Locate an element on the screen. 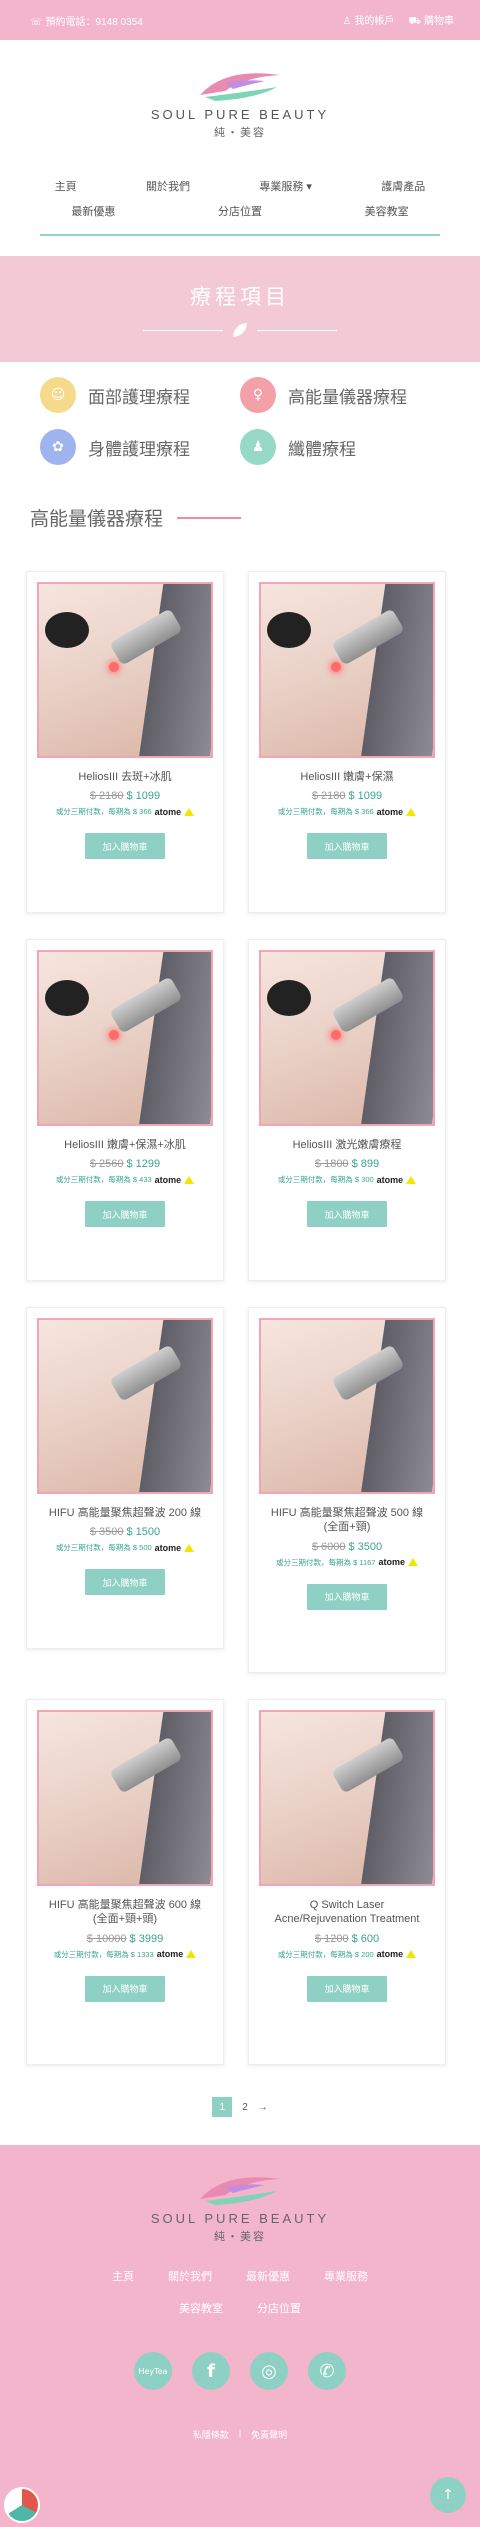 This screenshot has width=480, height=2527. nav-home: 主頁 is located at coordinates (66, 186).